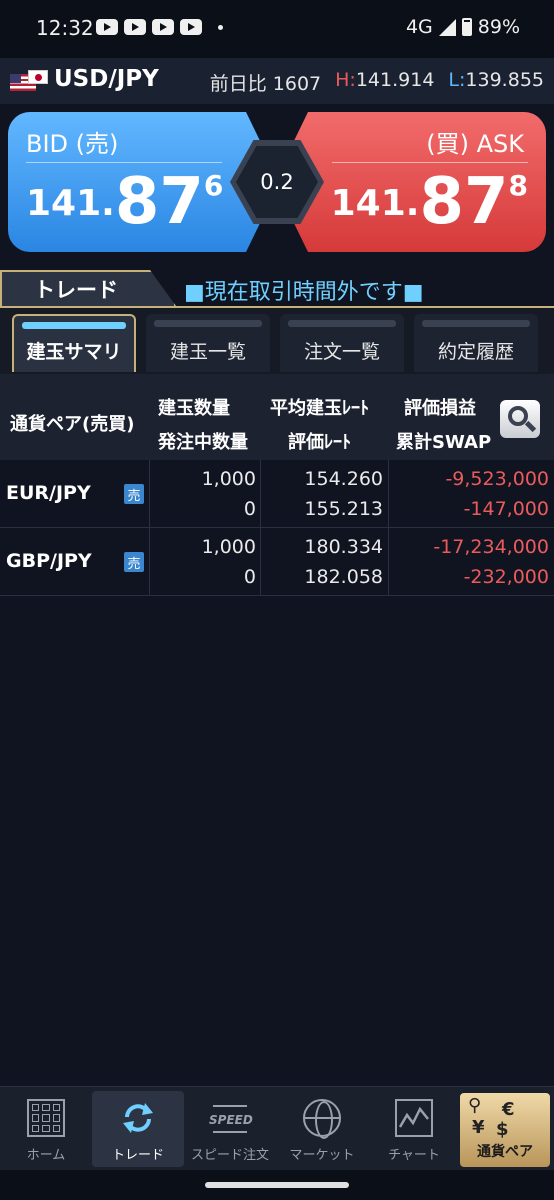  What do you see at coordinates (231, 1118) in the screenshot?
I see `speed-icon: SPEED` at bounding box center [231, 1118].